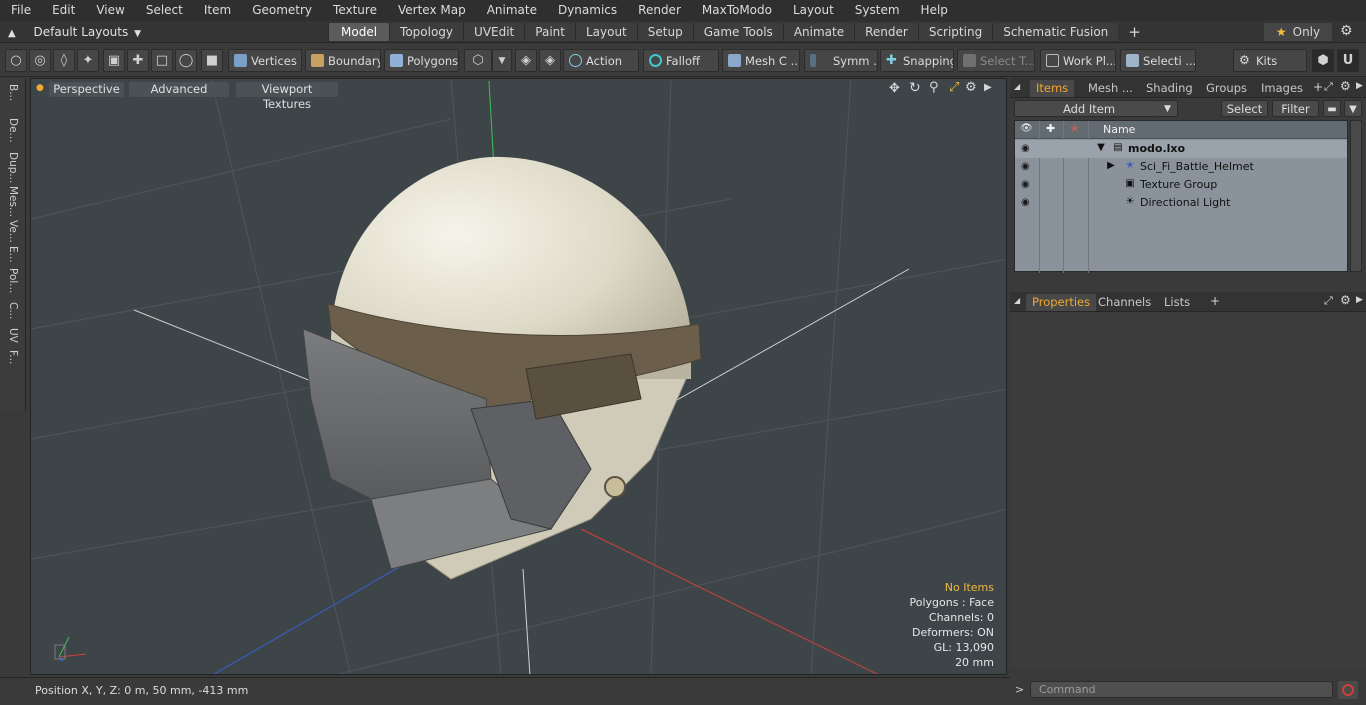 This screenshot has height=705, width=1366. I want to click on menu-vertex-map: Vertex Map, so click(431, 10).